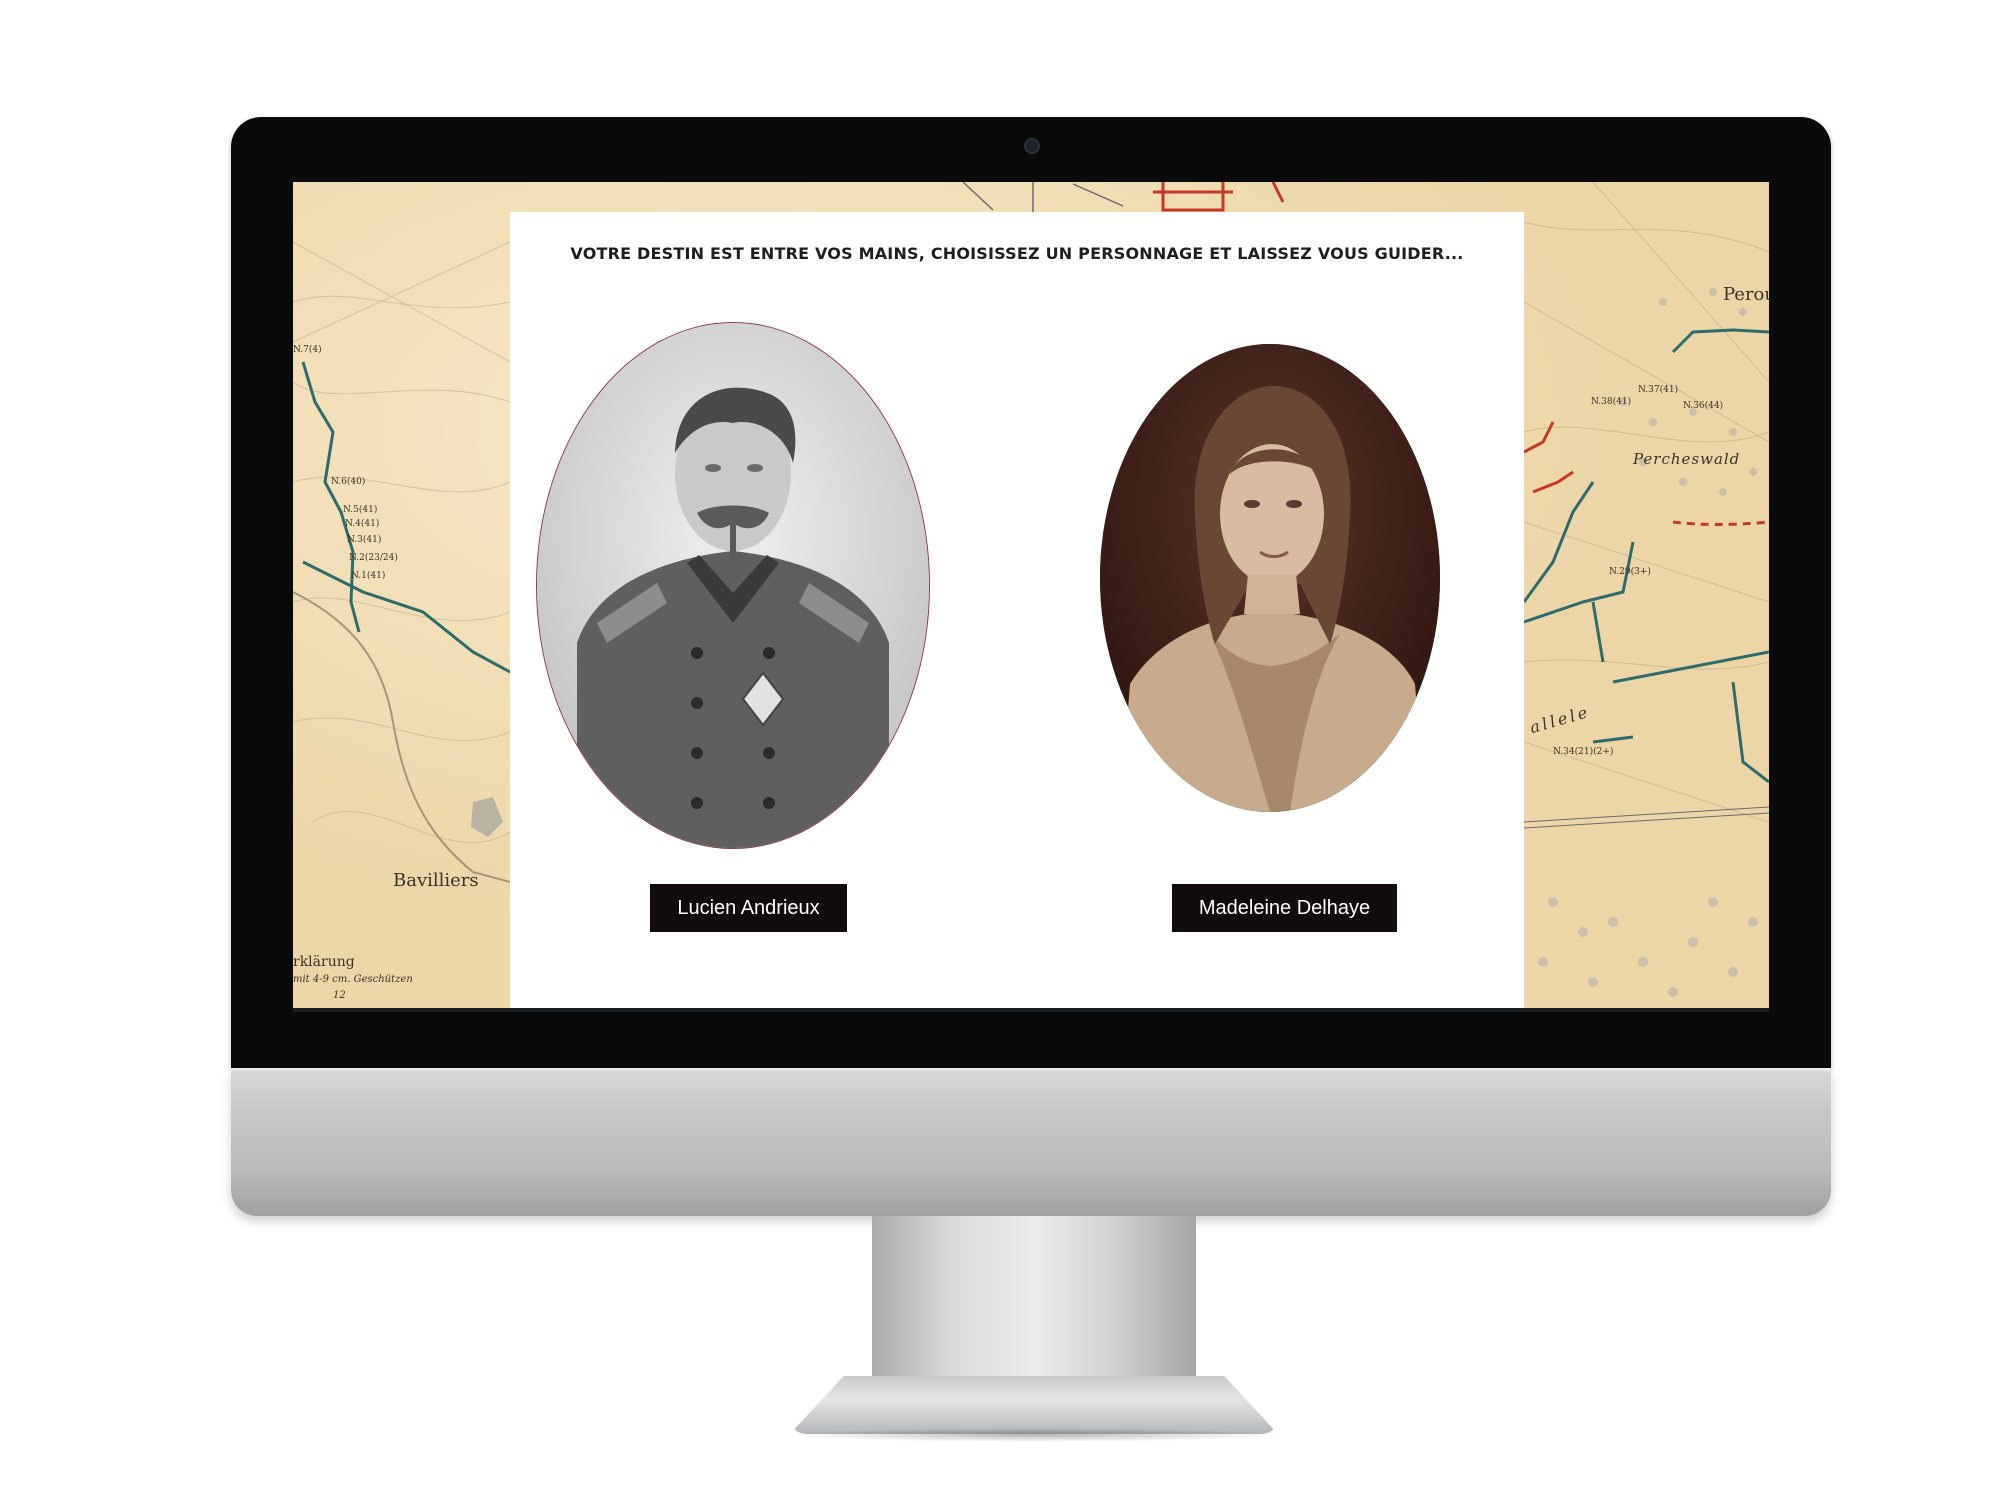  I want to click on monitor-stand-neck, so click(1034, 1296).